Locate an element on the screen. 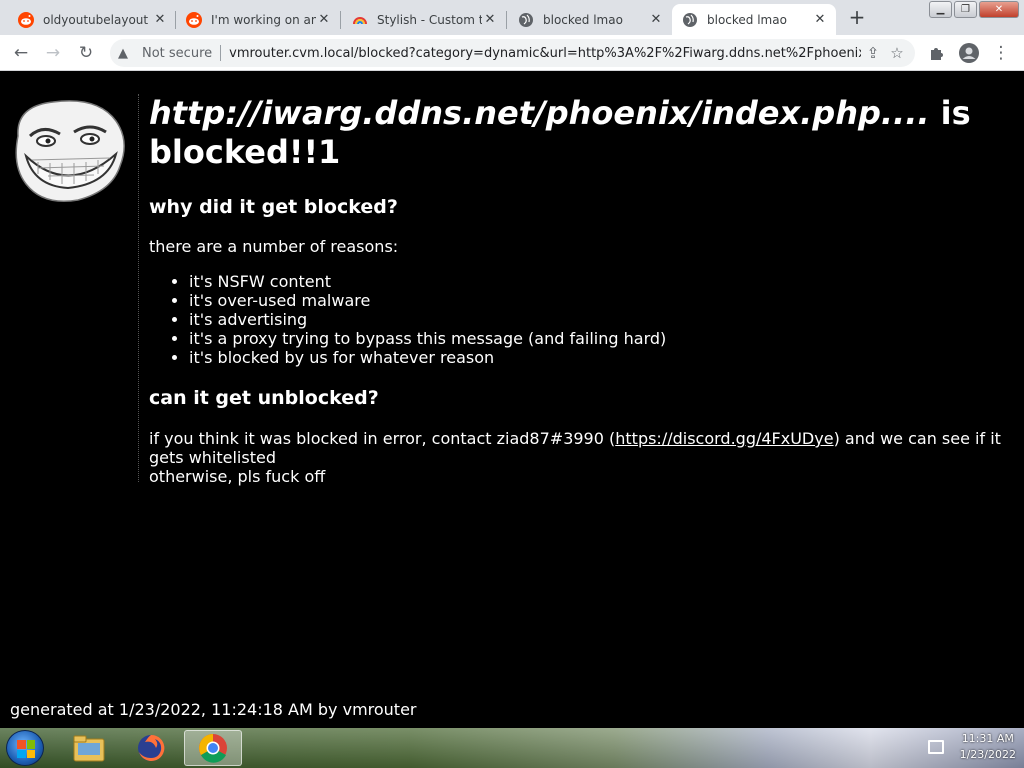 The height and width of the screenshot is (768, 1024). list-item: it's over-used malware is located at coordinates (604, 300).